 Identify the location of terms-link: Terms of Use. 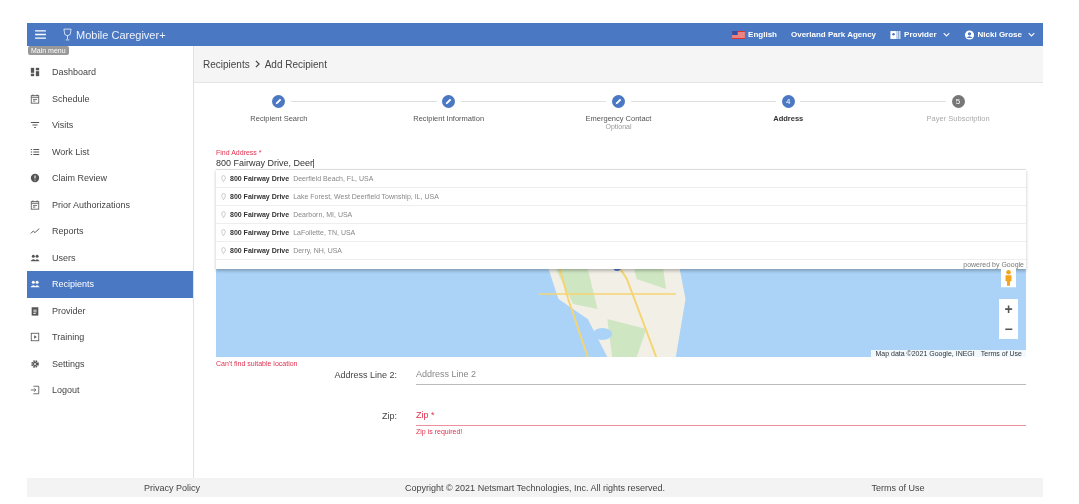
(898, 487).